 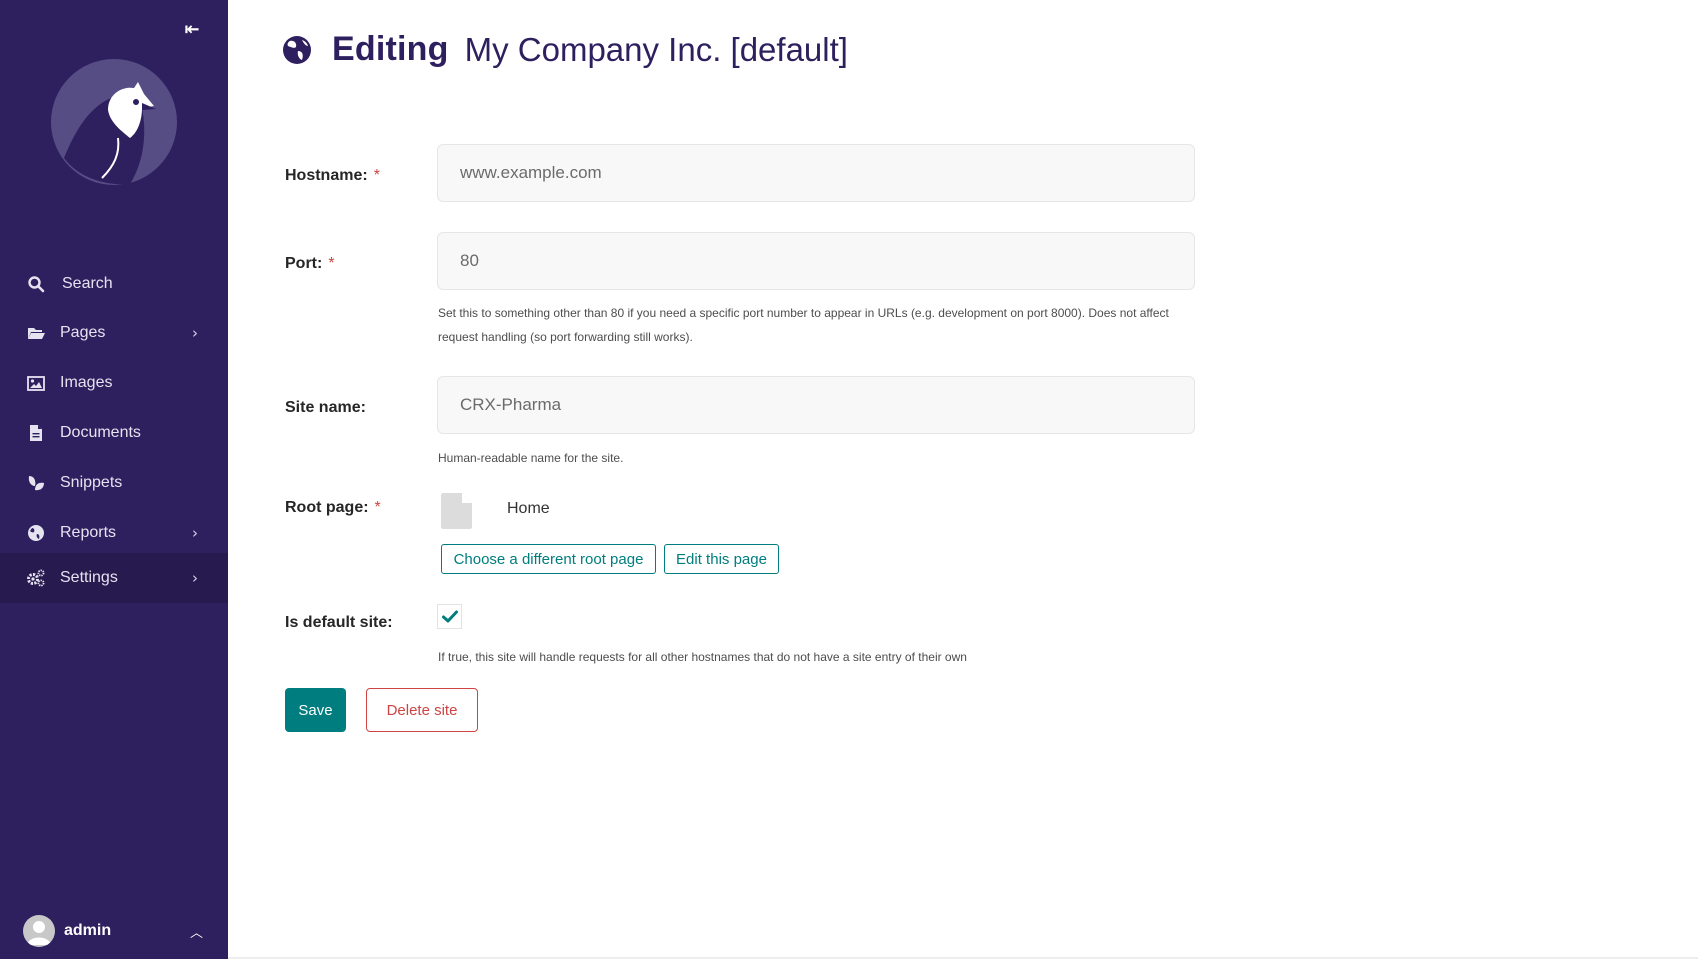 I want to click on delete-site-button: Delete site, so click(x=422, y=710).